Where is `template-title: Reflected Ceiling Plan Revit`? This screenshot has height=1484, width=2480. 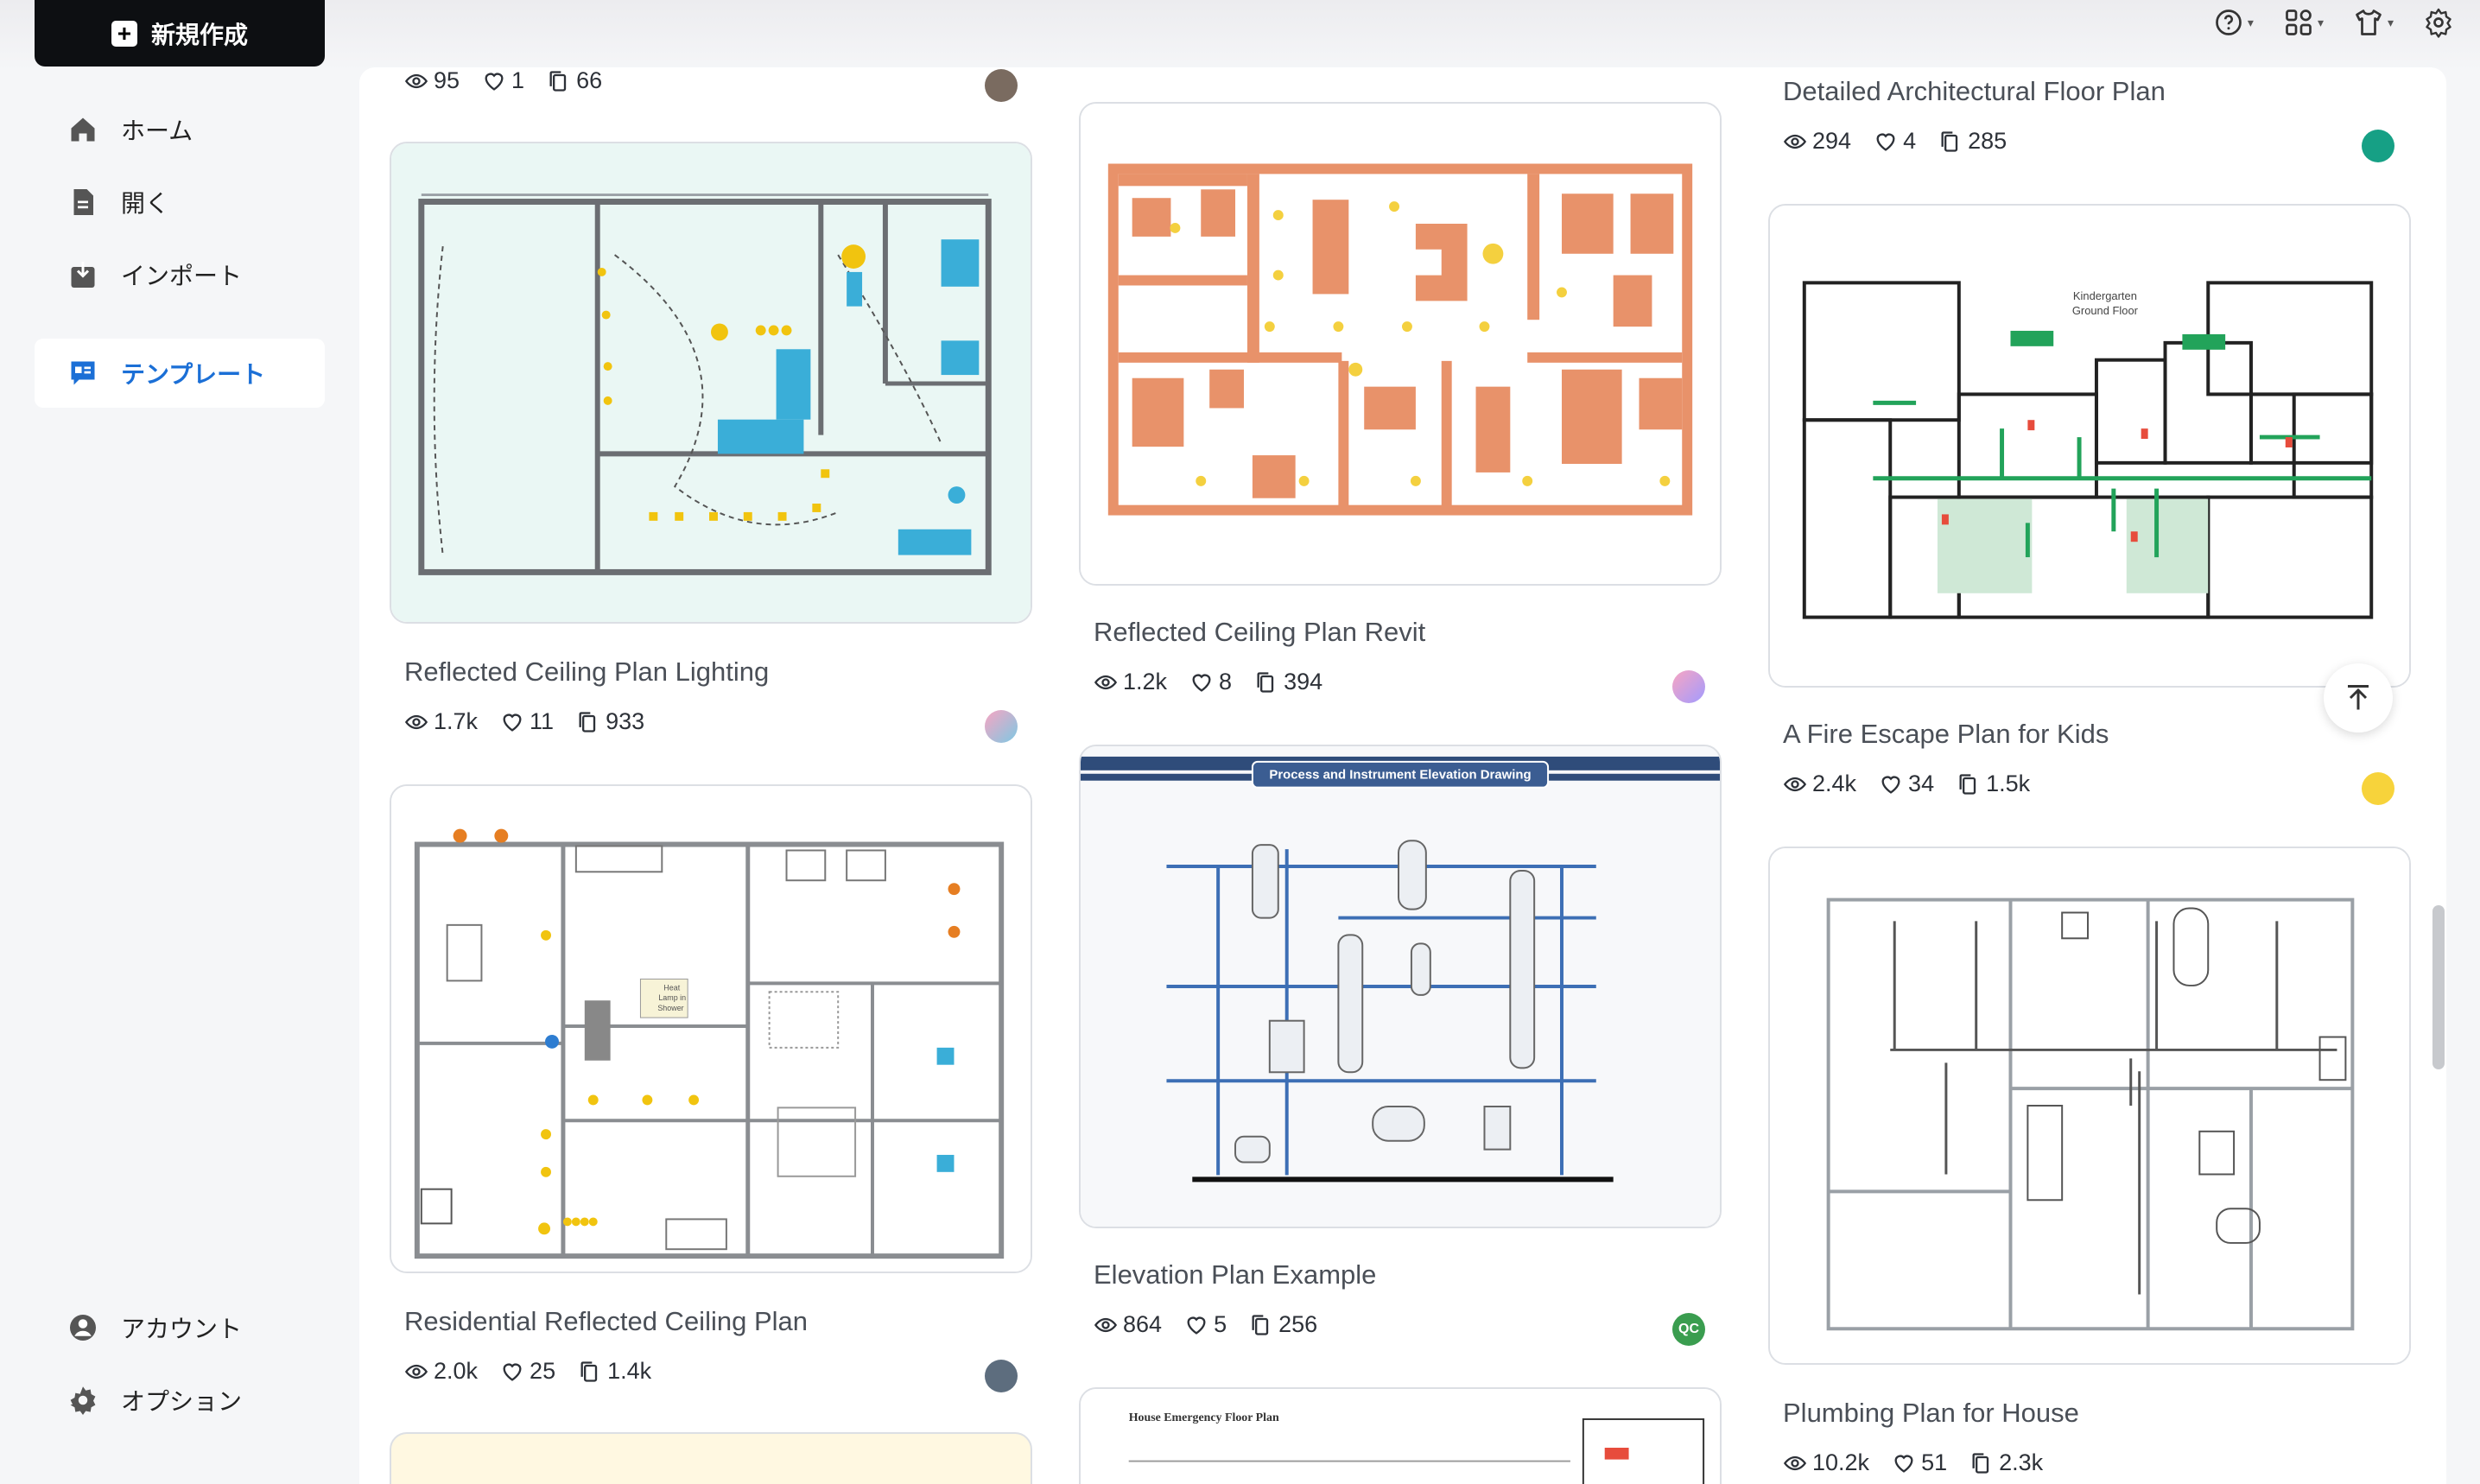 template-title: Reflected Ceiling Plan Revit is located at coordinates (1259, 632).